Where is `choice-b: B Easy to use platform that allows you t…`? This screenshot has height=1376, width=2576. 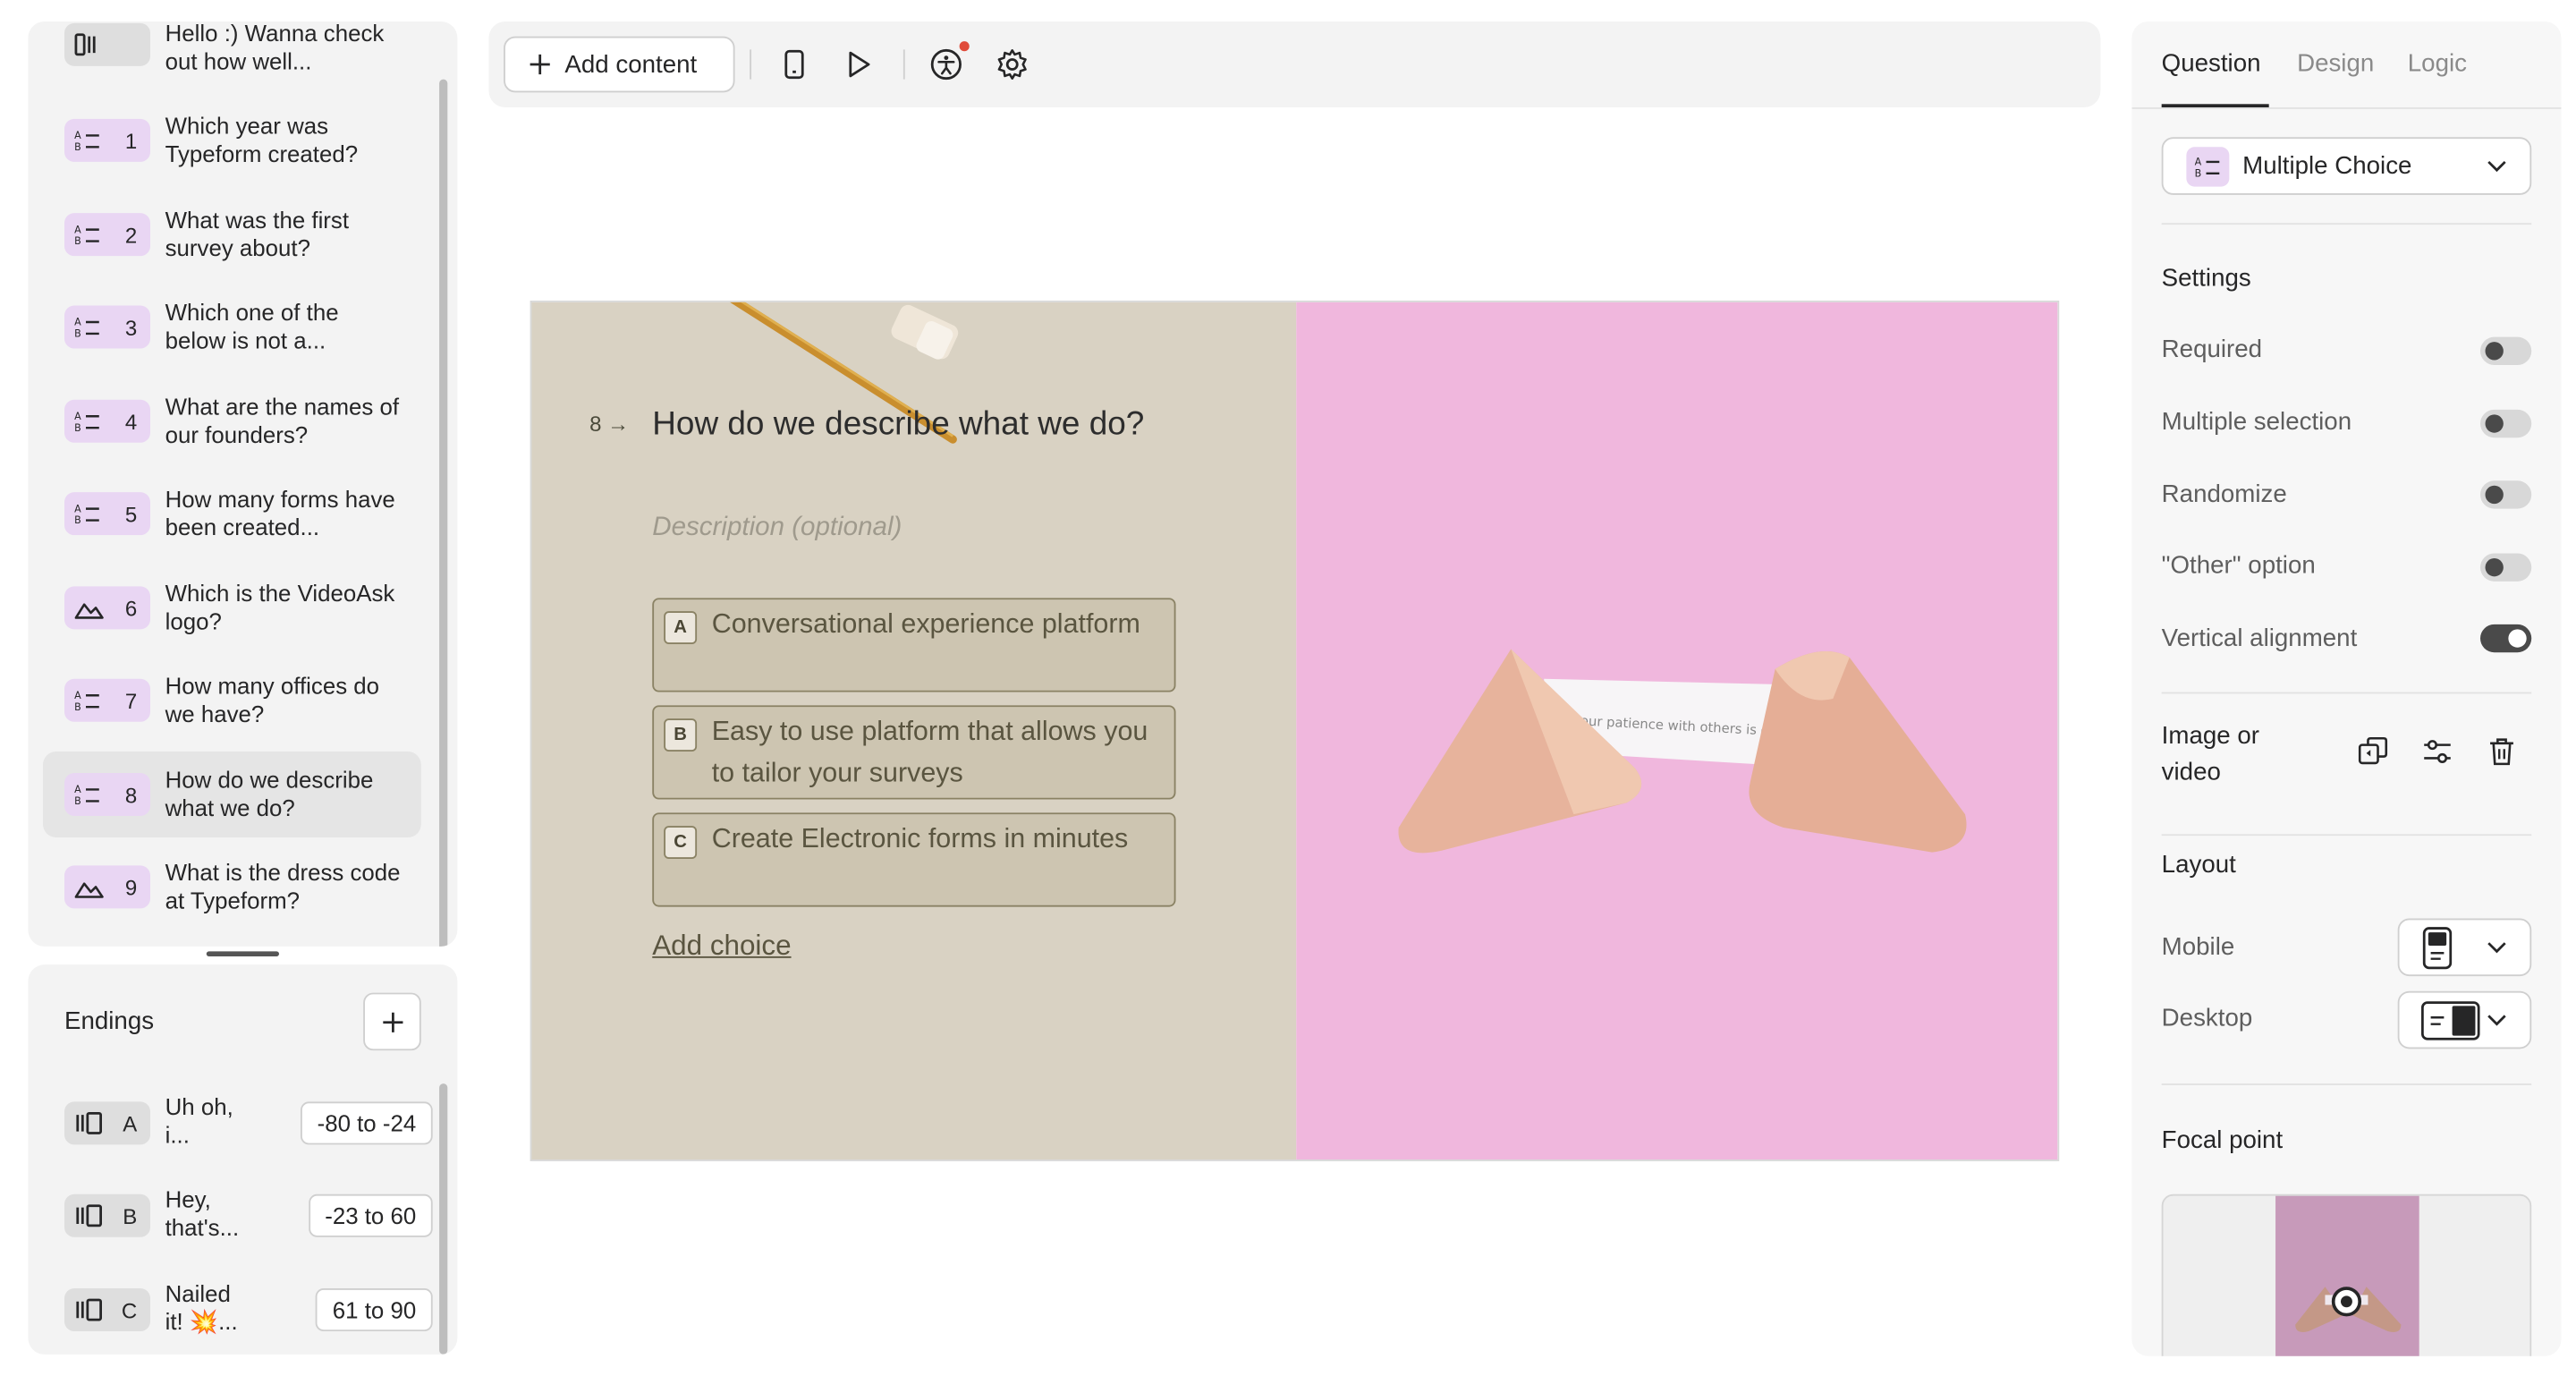 choice-b: B Easy to use platform that allows you t… is located at coordinates (914, 753).